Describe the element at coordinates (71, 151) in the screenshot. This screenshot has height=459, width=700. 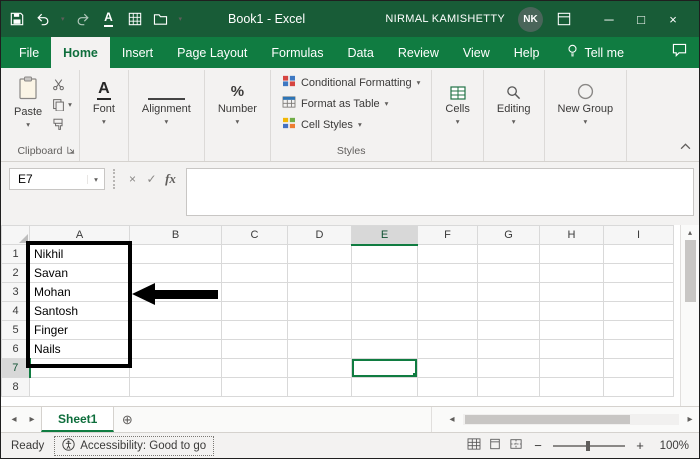
I see `dialog-launcher-icon` at that location.